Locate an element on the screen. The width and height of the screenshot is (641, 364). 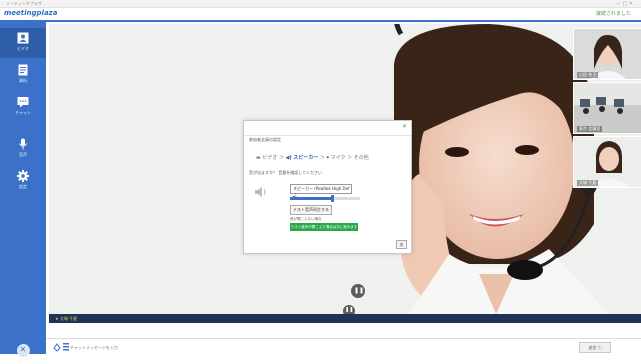
sidebar-item-label: 資料 is located at coordinates (23, 80).